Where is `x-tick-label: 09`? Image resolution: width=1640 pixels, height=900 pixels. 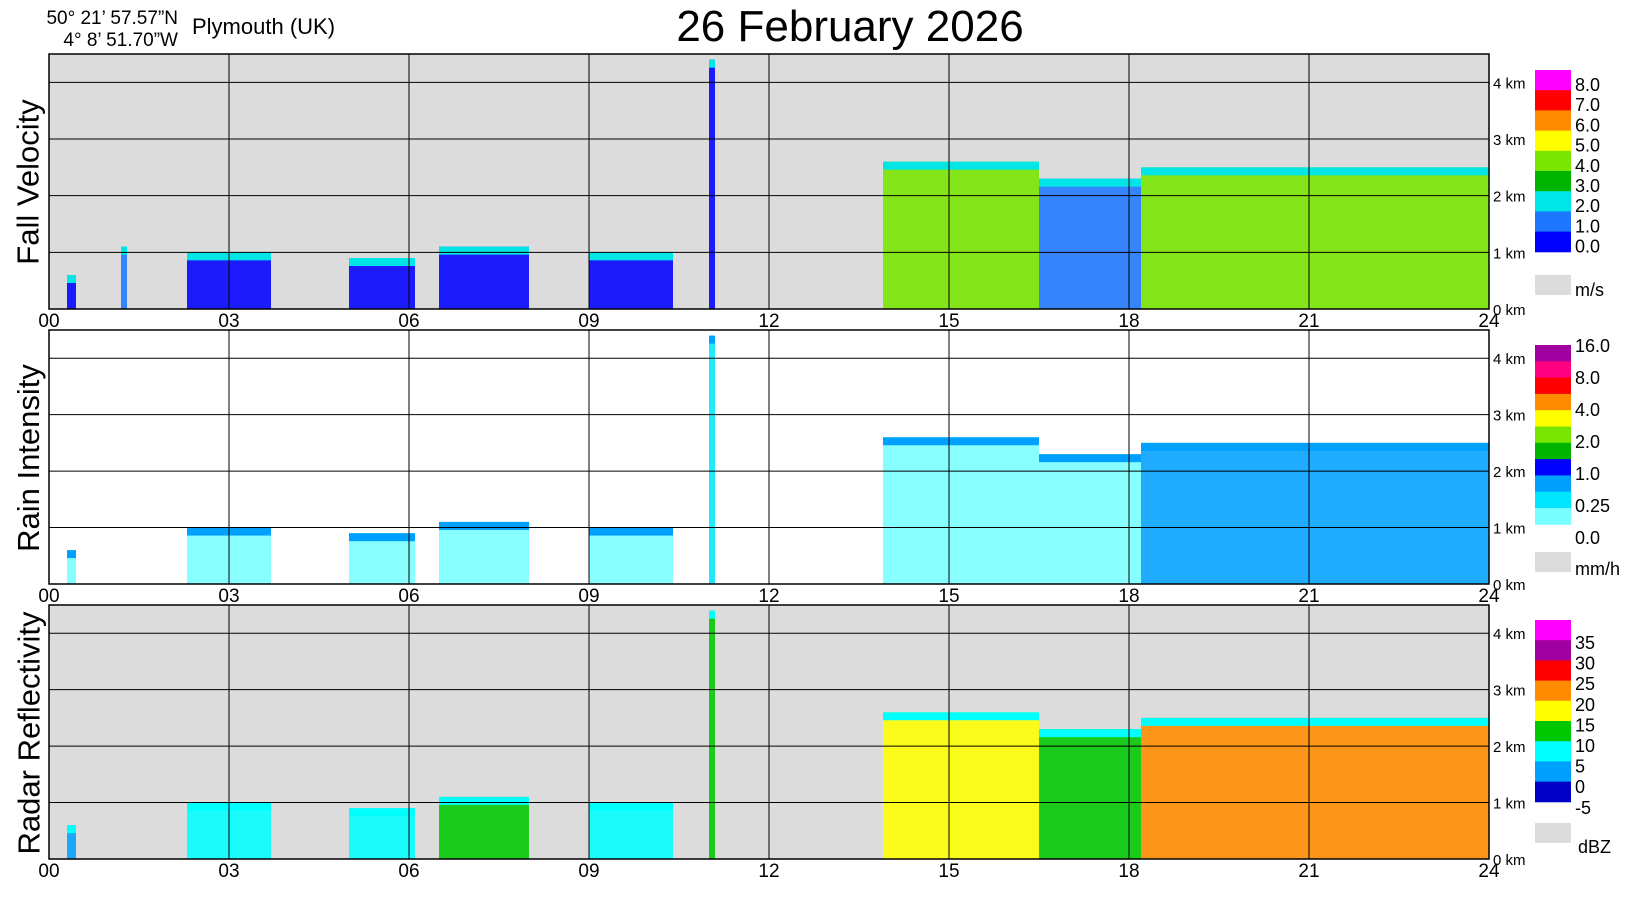
x-tick-label: 09 is located at coordinates (588, 871).